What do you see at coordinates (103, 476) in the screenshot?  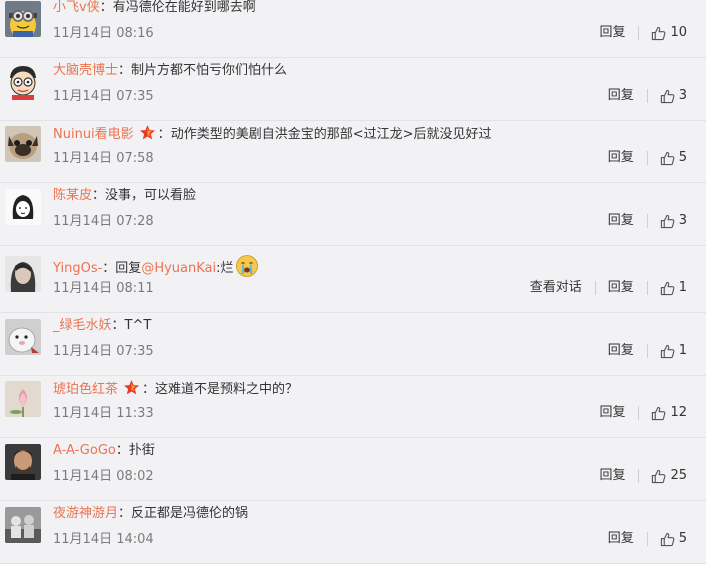 I see `comment-time: 11月14日 08:02` at bounding box center [103, 476].